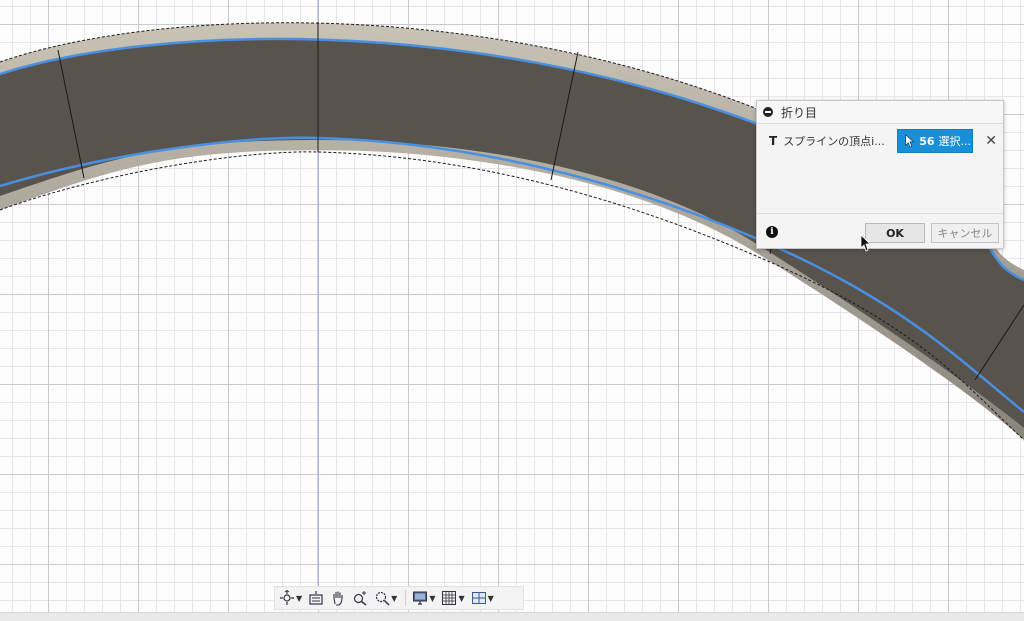 The width and height of the screenshot is (1024, 621). What do you see at coordinates (478, 598) in the screenshot?
I see `viewports-icon` at bounding box center [478, 598].